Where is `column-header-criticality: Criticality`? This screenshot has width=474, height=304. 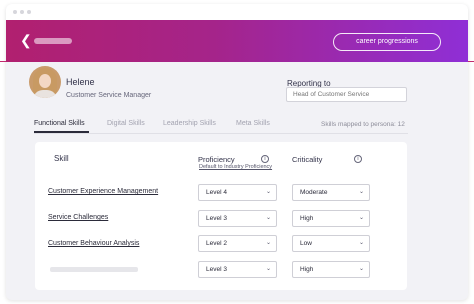
column-header-criticality: Criticality is located at coordinates (307, 159).